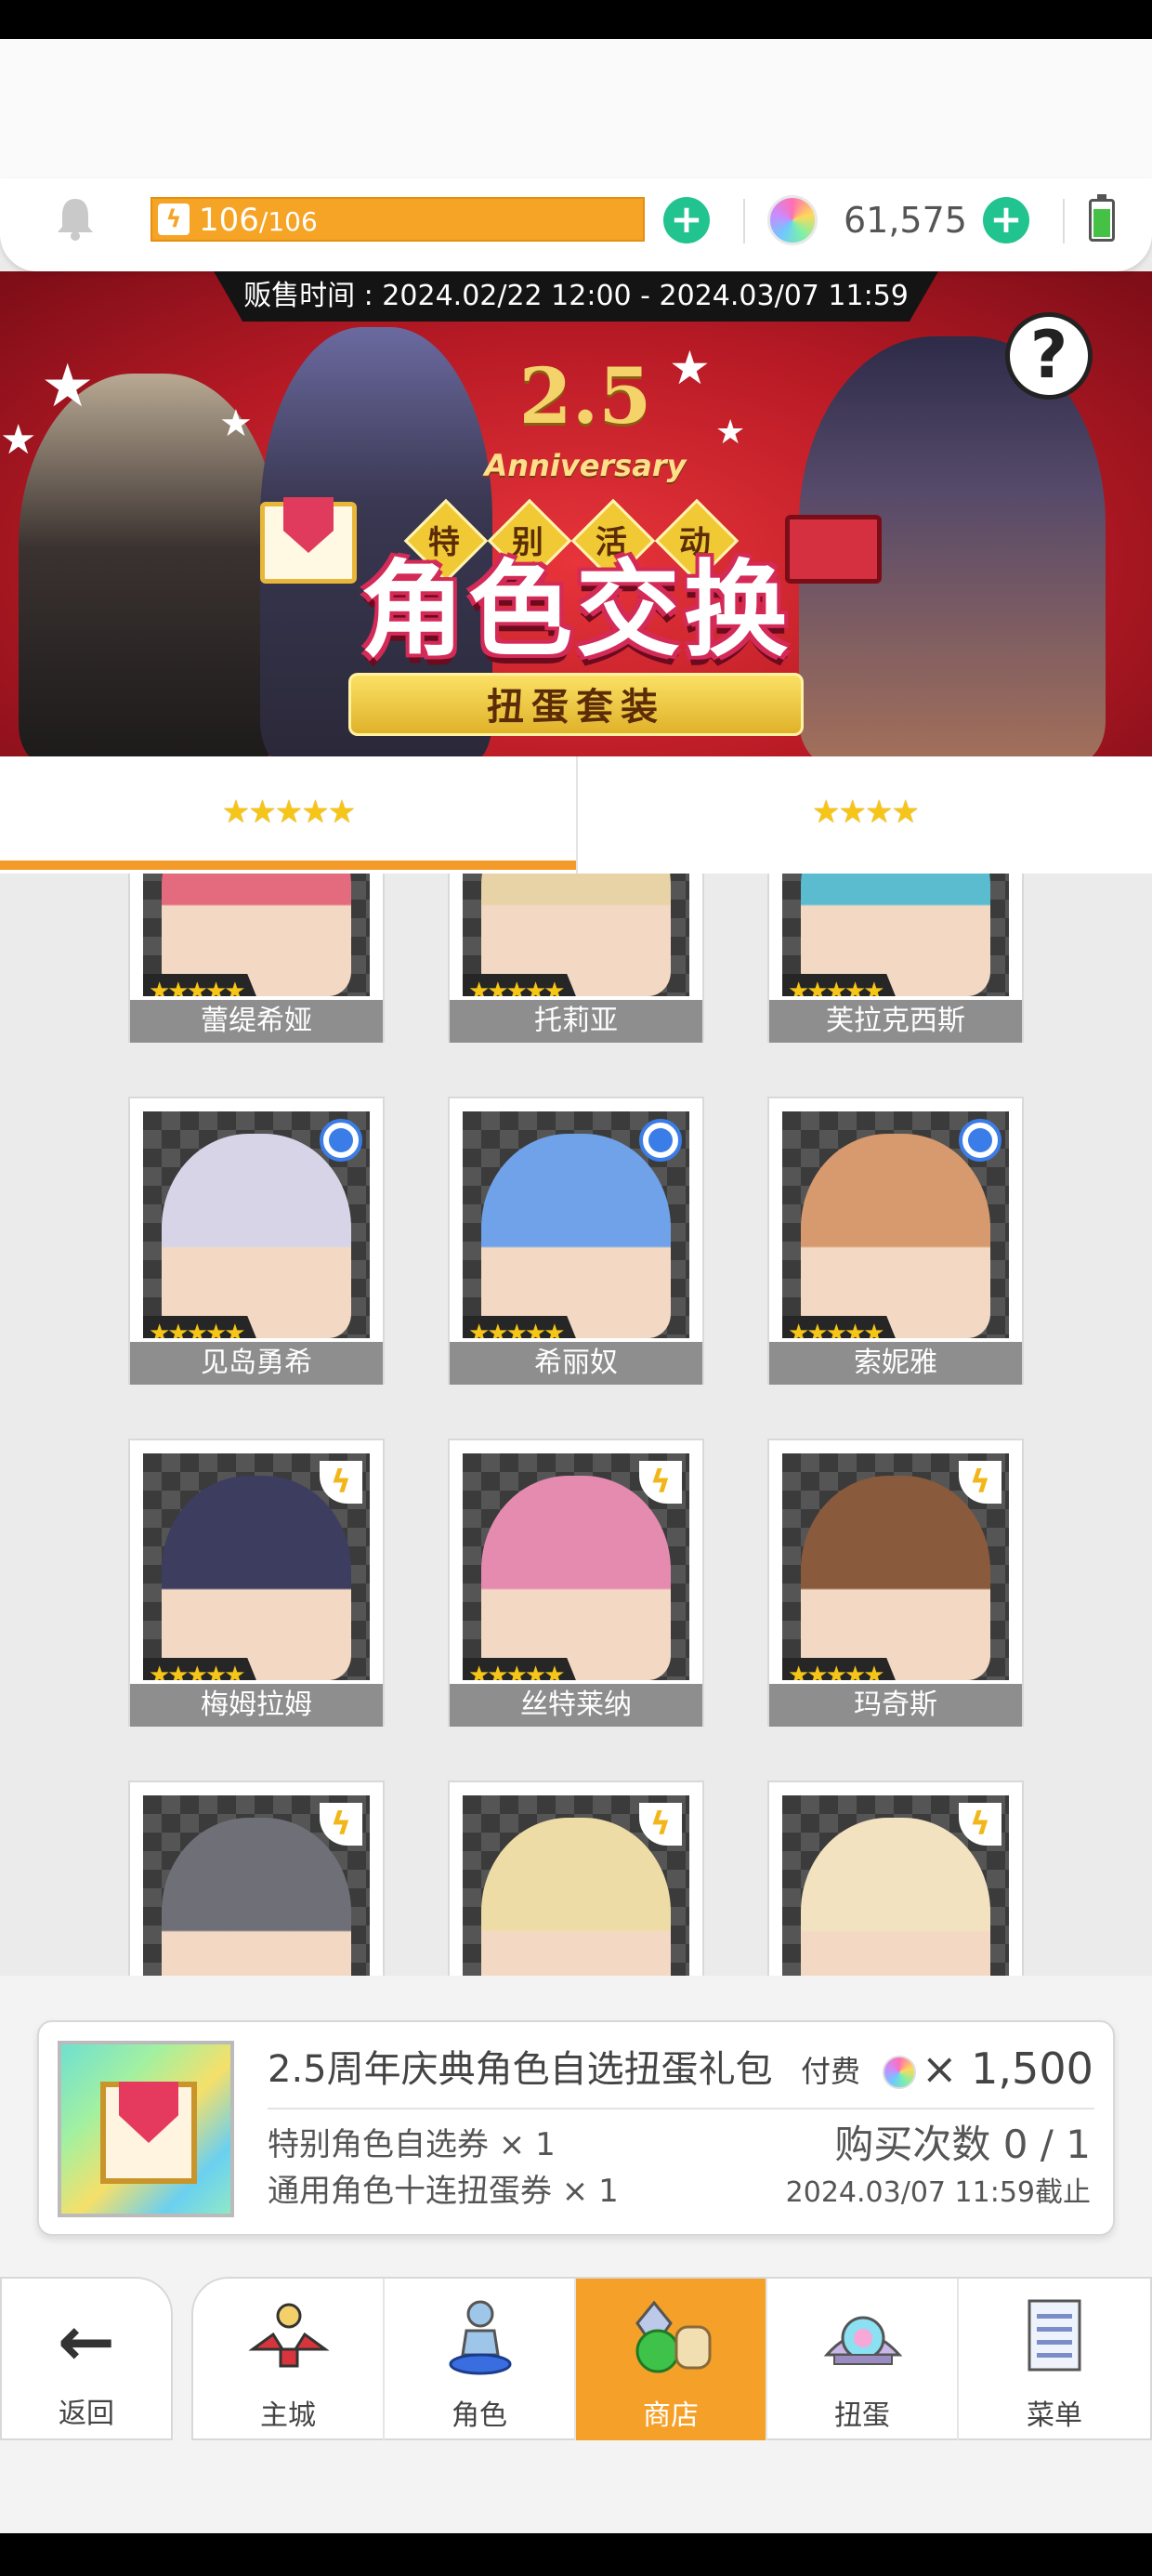 This screenshot has height=2576, width=1152. I want to click on tab-4-star: ★★★★, so click(864, 816).